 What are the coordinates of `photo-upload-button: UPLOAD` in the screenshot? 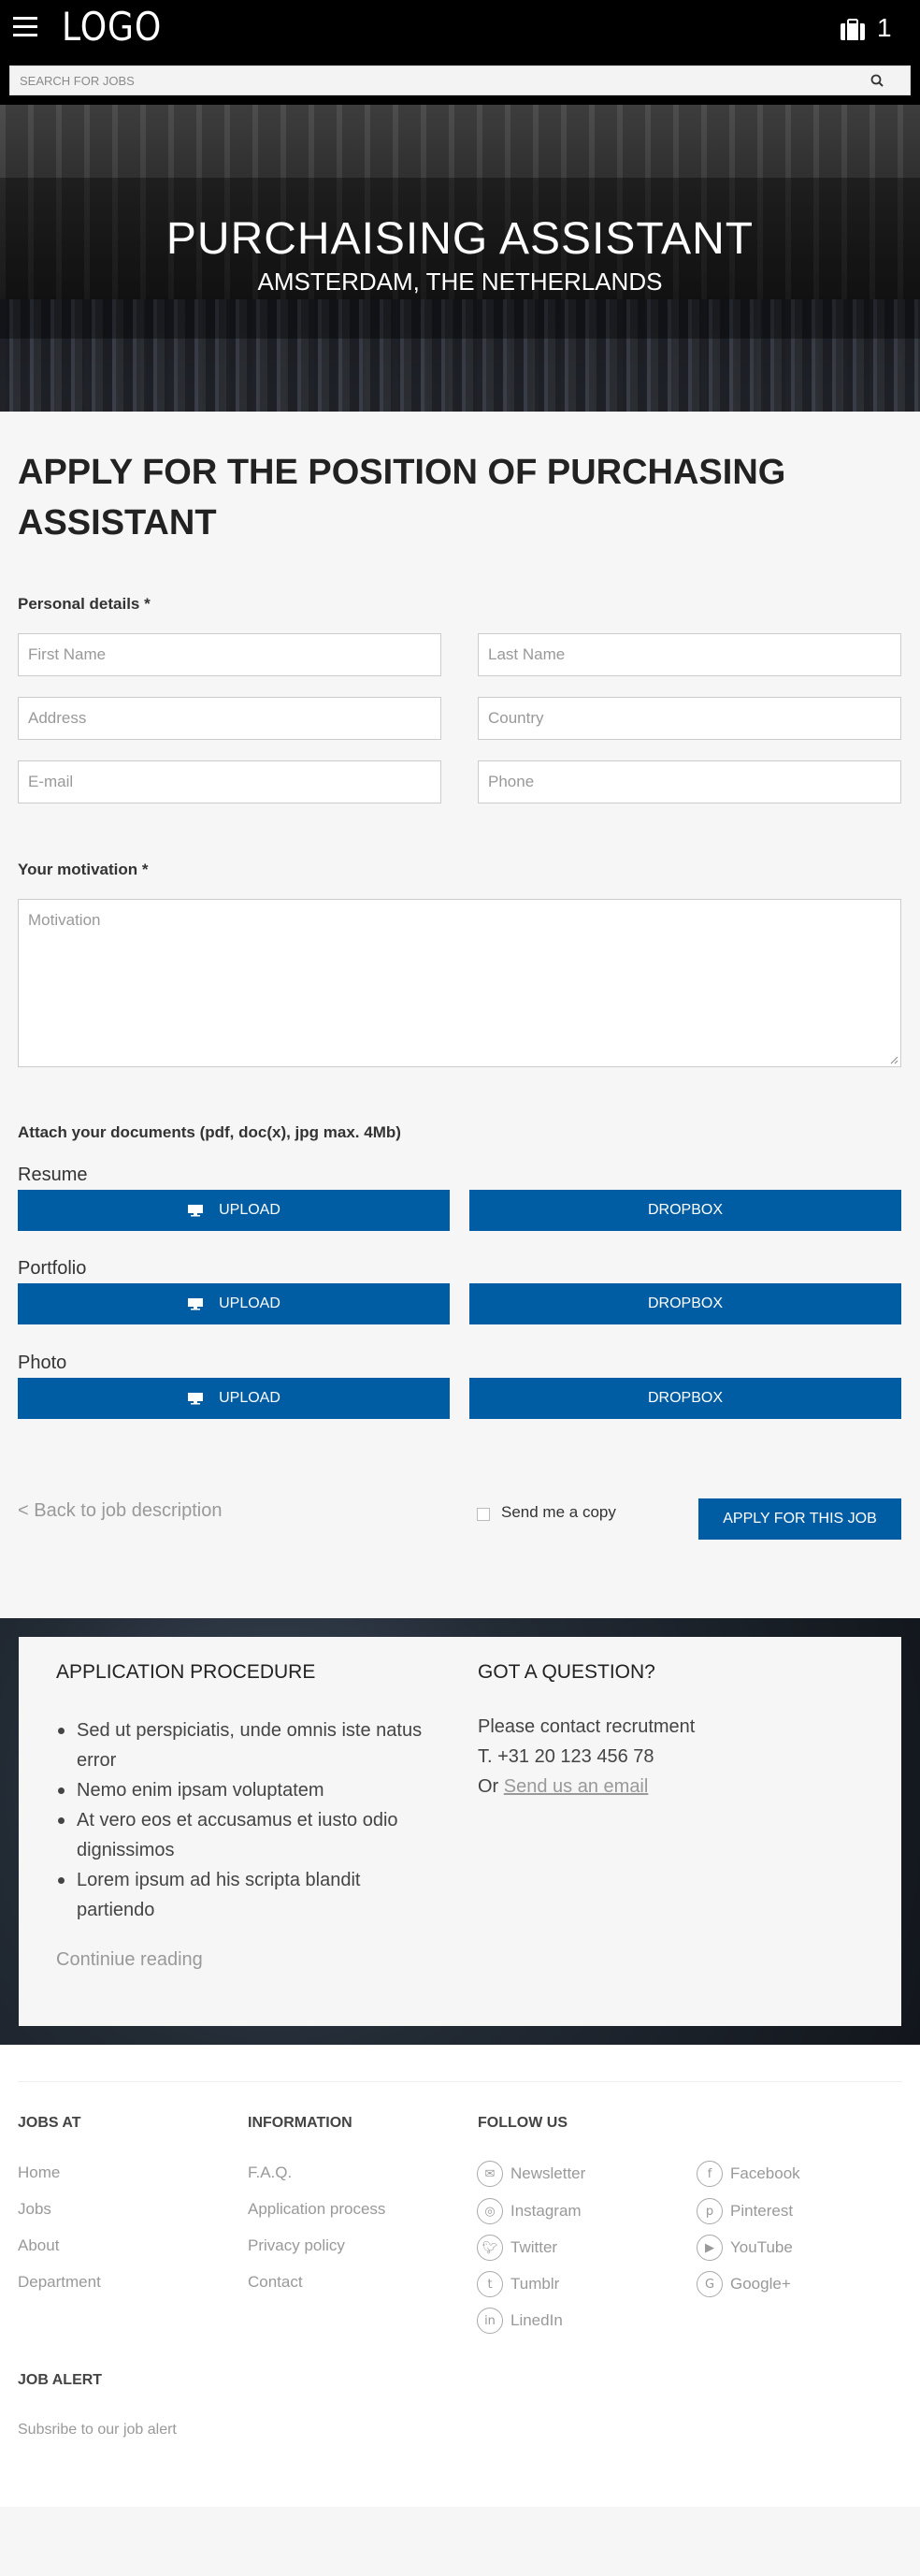 It's located at (234, 1398).